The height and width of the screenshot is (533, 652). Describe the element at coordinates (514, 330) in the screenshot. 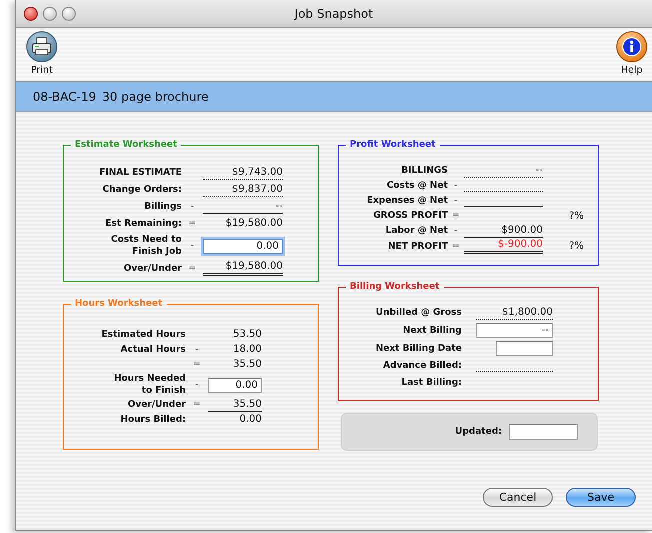

I see `input-field: --` at that location.